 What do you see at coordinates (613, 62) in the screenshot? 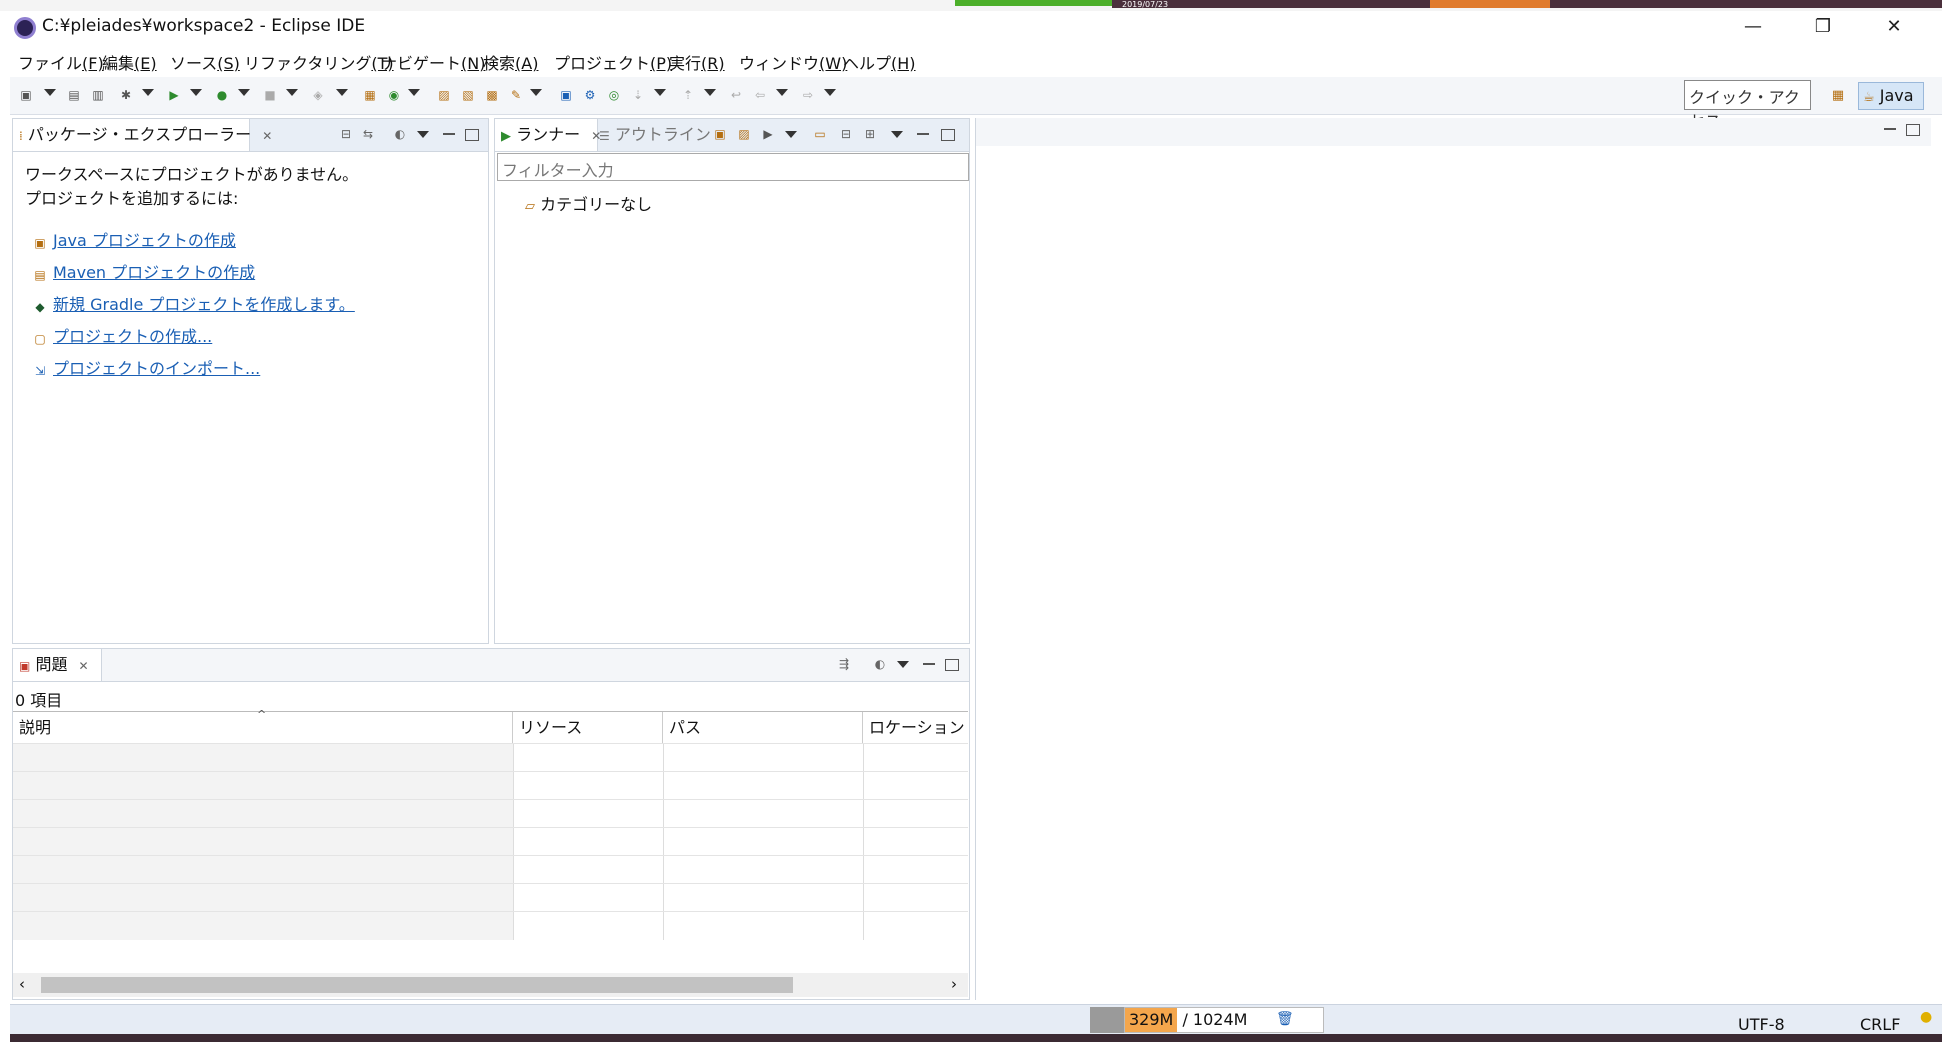
I see `menu-project: プロジェクト(P)` at bounding box center [613, 62].